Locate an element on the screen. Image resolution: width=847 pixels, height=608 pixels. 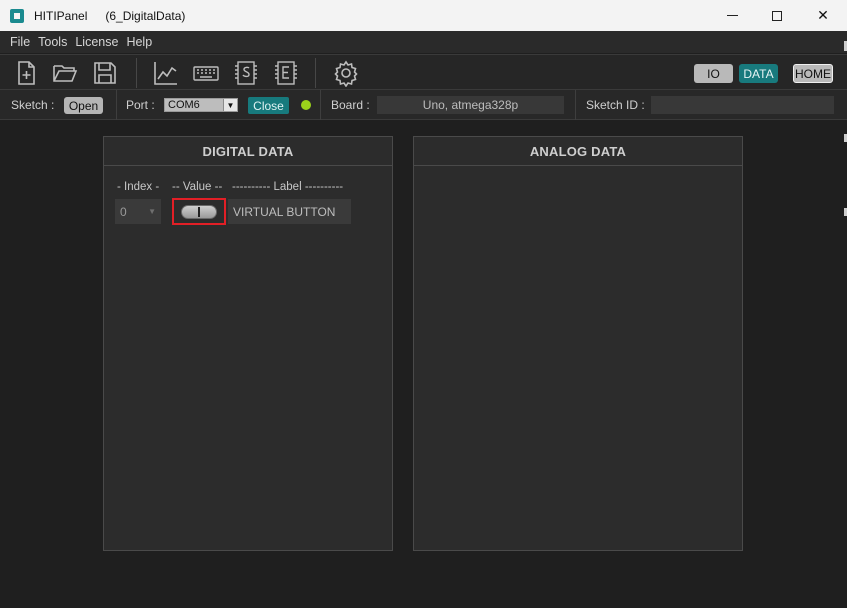
maximize-icon is located at coordinates (777, 15).